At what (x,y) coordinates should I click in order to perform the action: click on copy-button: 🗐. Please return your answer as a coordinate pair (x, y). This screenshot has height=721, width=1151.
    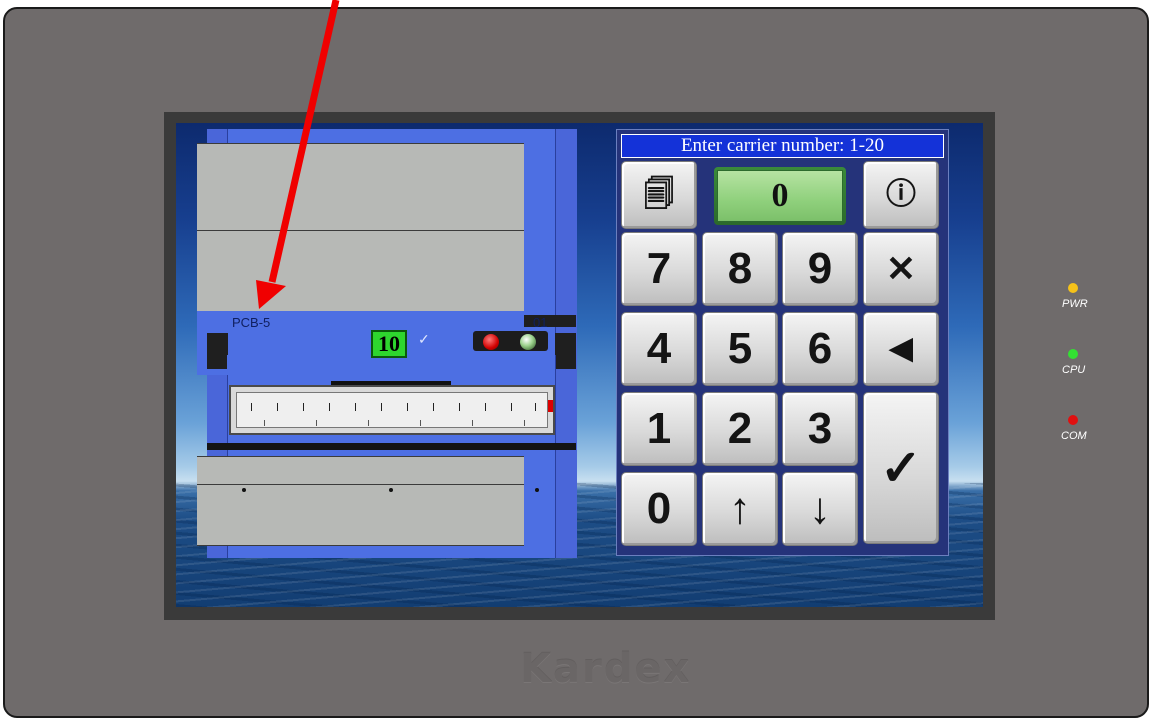
    Looking at the image, I should click on (659, 195).